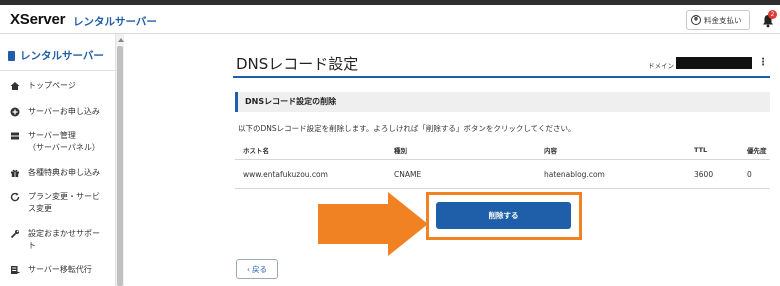  Describe the element at coordinates (62, 240) in the screenshot. I see `sidebar-item-setup-support: 設定おまかせサポート` at that location.